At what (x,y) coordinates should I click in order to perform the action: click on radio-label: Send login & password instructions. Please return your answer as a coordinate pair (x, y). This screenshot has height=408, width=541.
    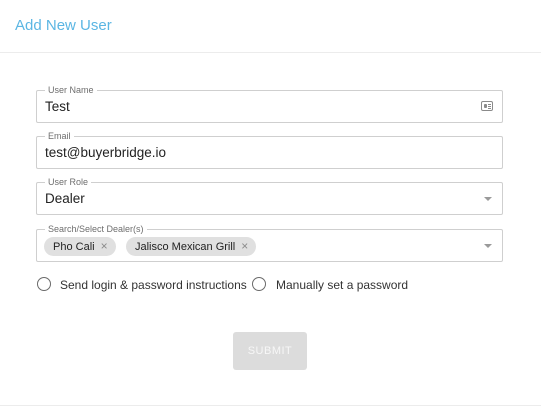
    Looking at the image, I should click on (153, 285).